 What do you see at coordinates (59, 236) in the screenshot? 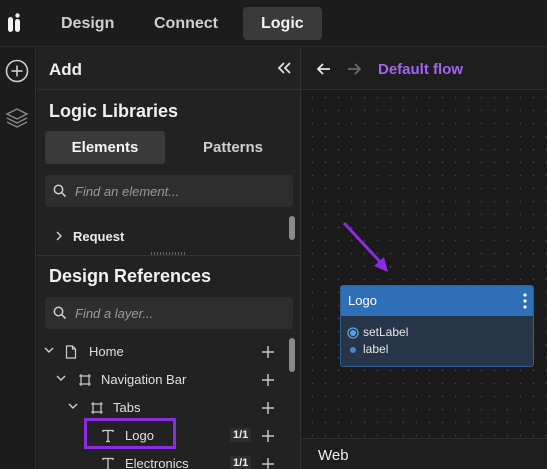
I see `chevron-right-icon` at bounding box center [59, 236].